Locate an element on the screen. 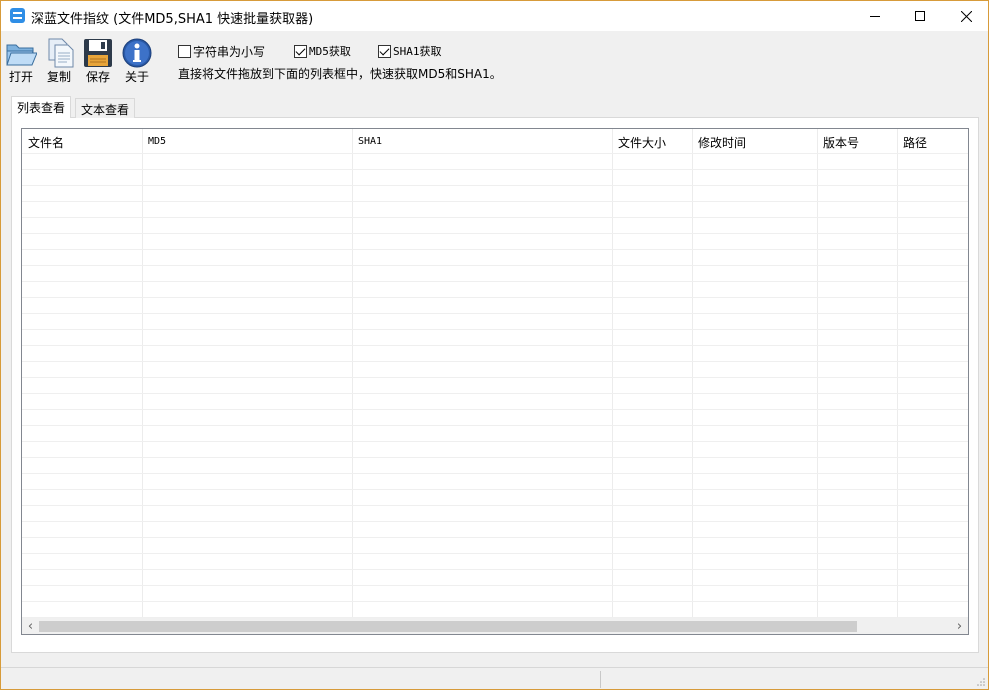 The image size is (989, 690). column-header-size: 文件大小 is located at coordinates (652, 141).